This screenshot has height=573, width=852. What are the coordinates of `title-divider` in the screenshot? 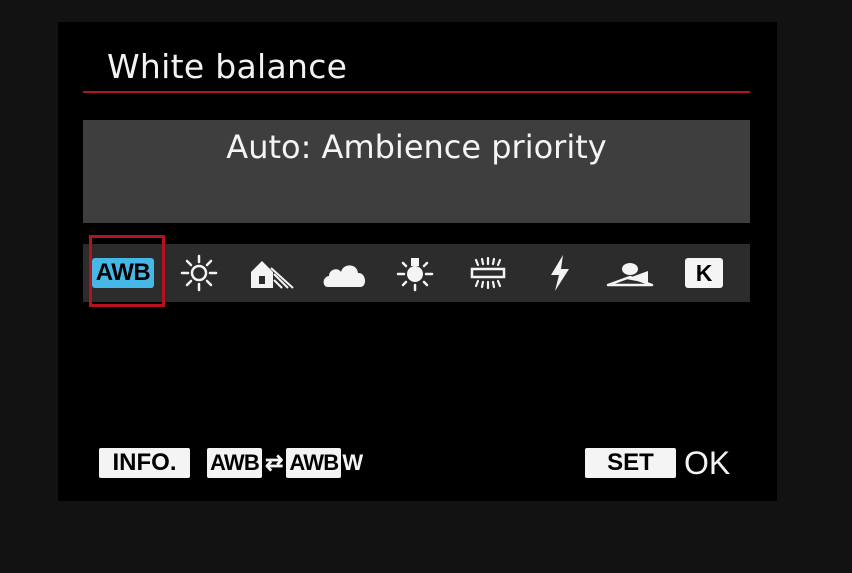 It's located at (416, 92).